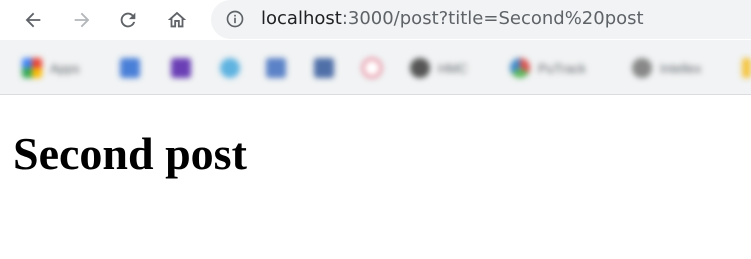 The height and width of the screenshot is (259, 751). I want to click on apps-grid-icon, so click(32, 68).